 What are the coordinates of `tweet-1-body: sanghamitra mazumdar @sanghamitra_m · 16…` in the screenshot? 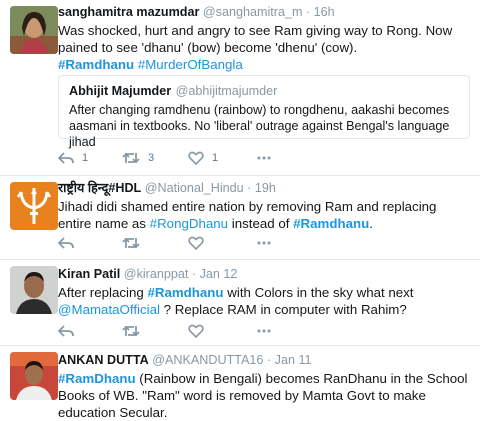 It's located at (264, 38).